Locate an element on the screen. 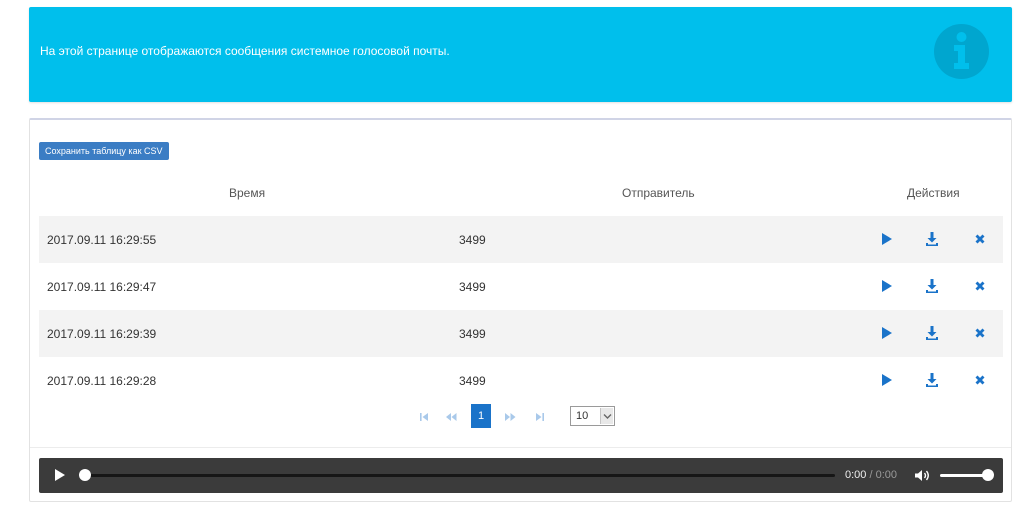  audio-player: 0:00 / 0:00 is located at coordinates (521, 475).